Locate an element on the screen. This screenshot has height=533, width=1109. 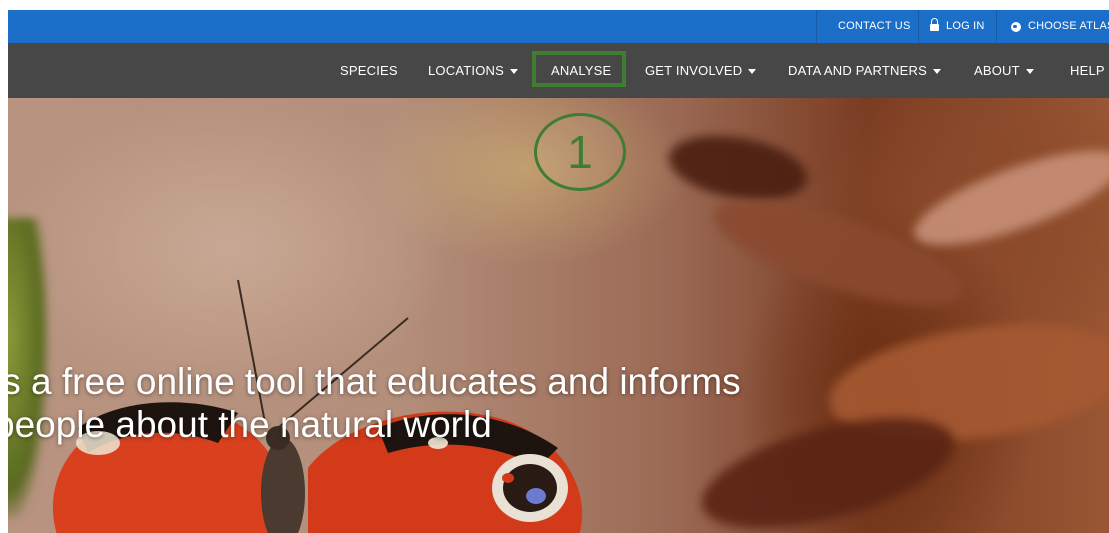
nav-get-involved: GET INVOLVED is located at coordinates (701, 70).